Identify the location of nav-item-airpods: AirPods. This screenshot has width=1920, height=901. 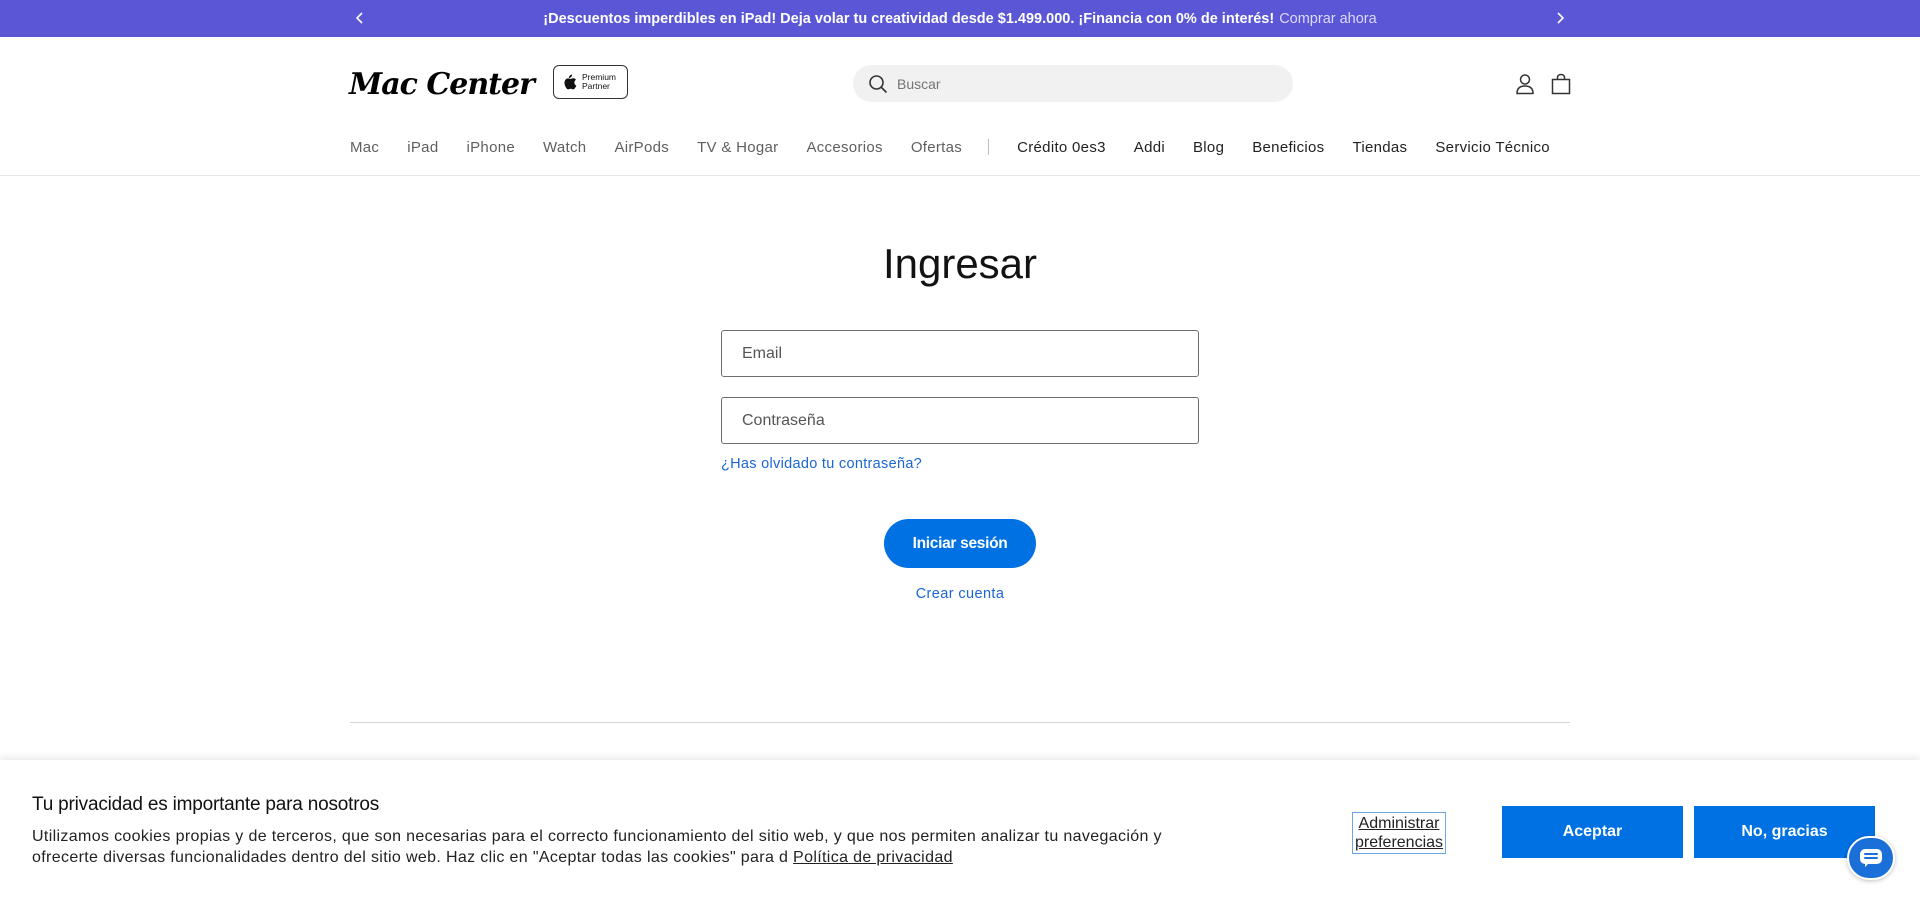
(641, 147).